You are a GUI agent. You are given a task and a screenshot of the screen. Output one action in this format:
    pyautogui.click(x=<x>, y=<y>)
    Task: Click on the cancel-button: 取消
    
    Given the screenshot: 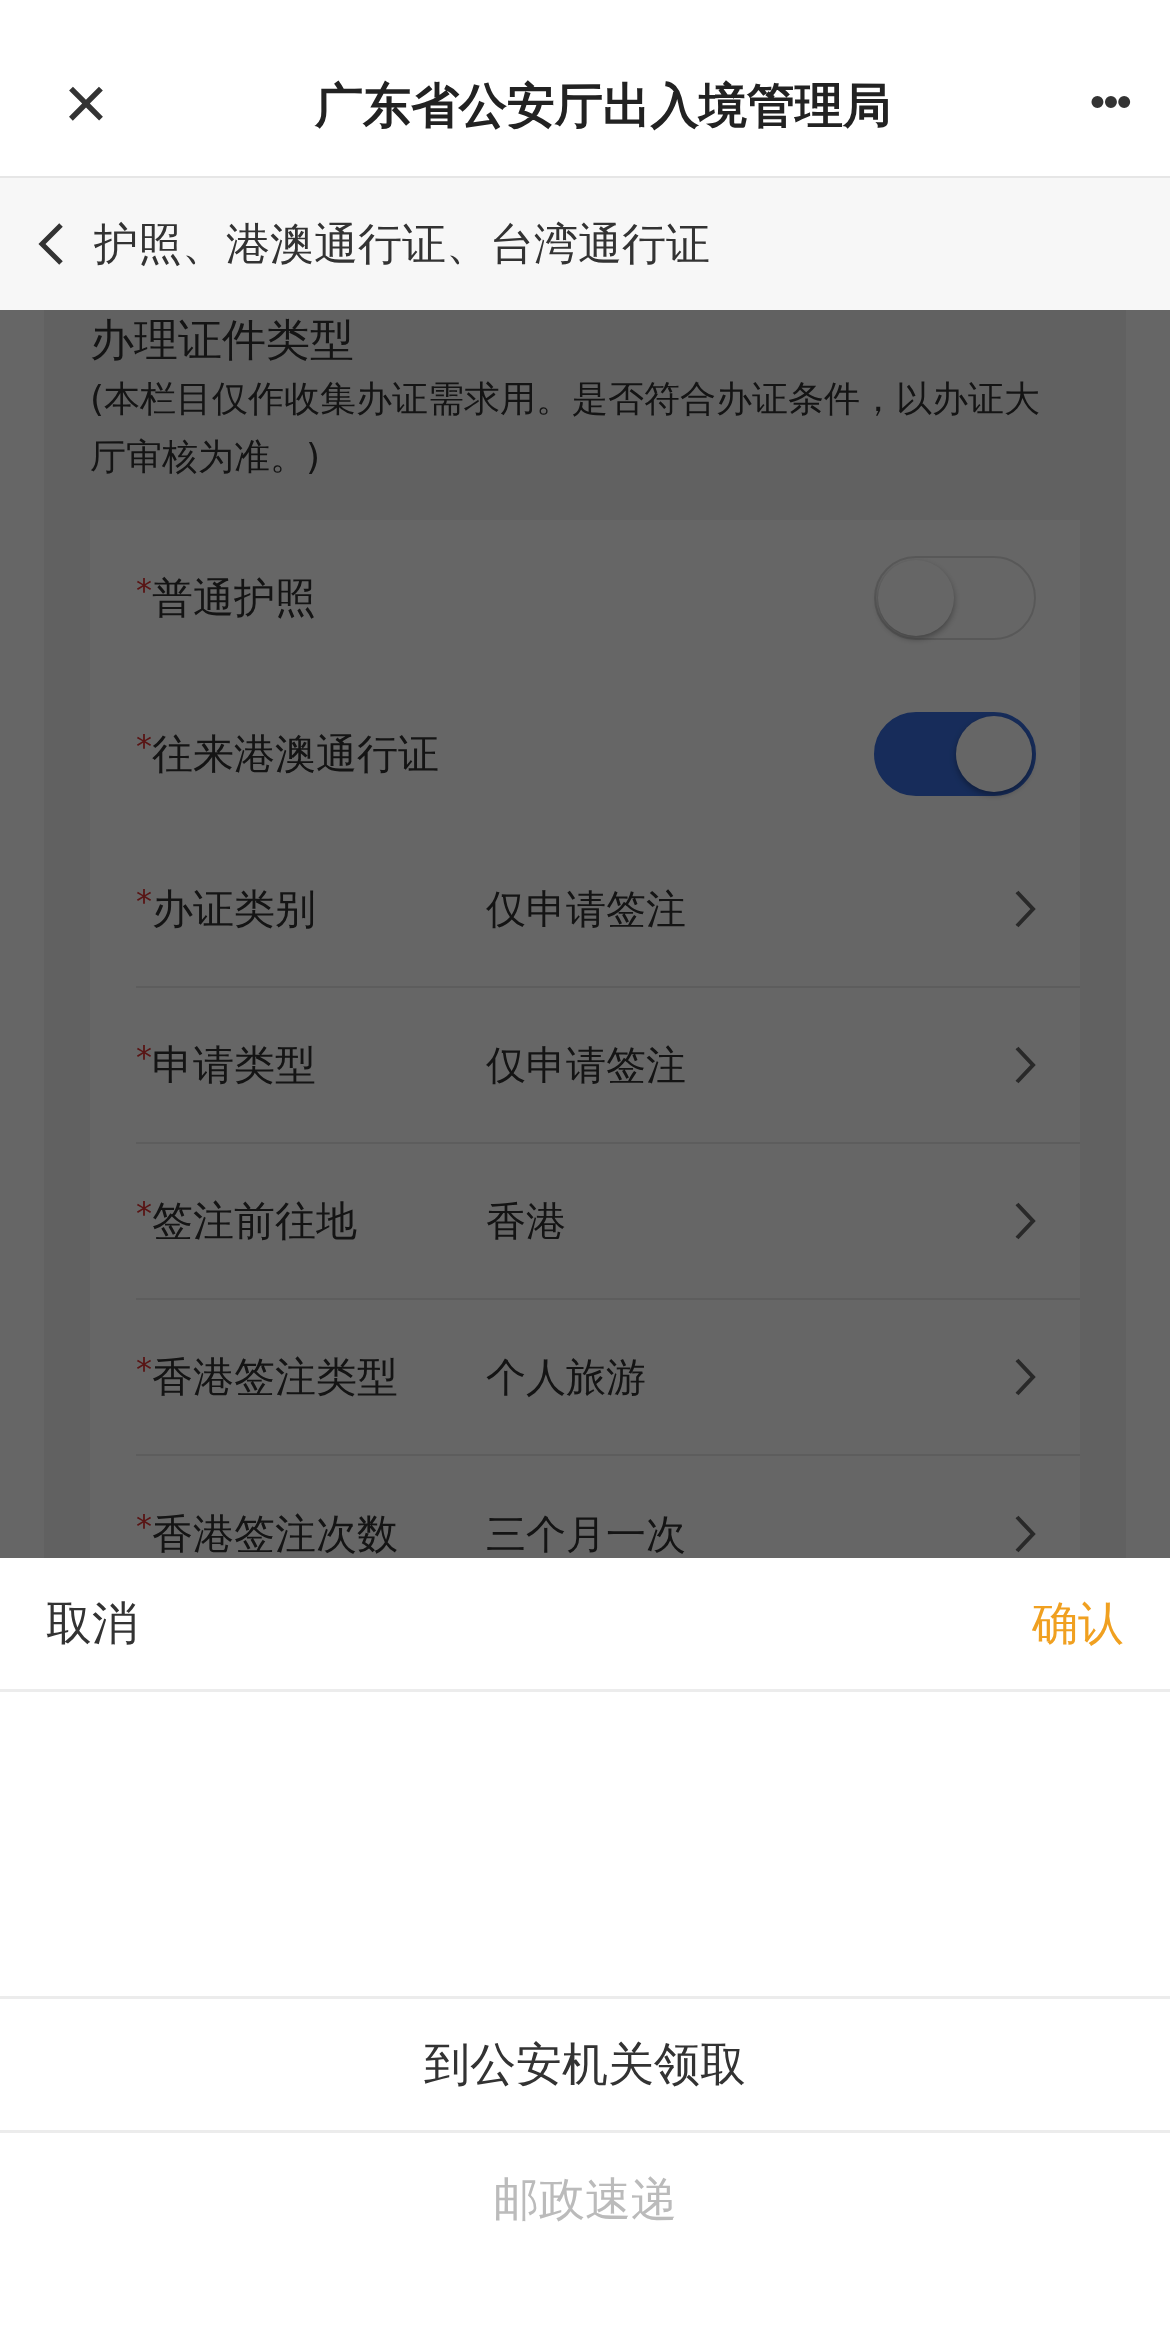 What is the action you would take?
    pyautogui.click(x=92, y=1623)
    